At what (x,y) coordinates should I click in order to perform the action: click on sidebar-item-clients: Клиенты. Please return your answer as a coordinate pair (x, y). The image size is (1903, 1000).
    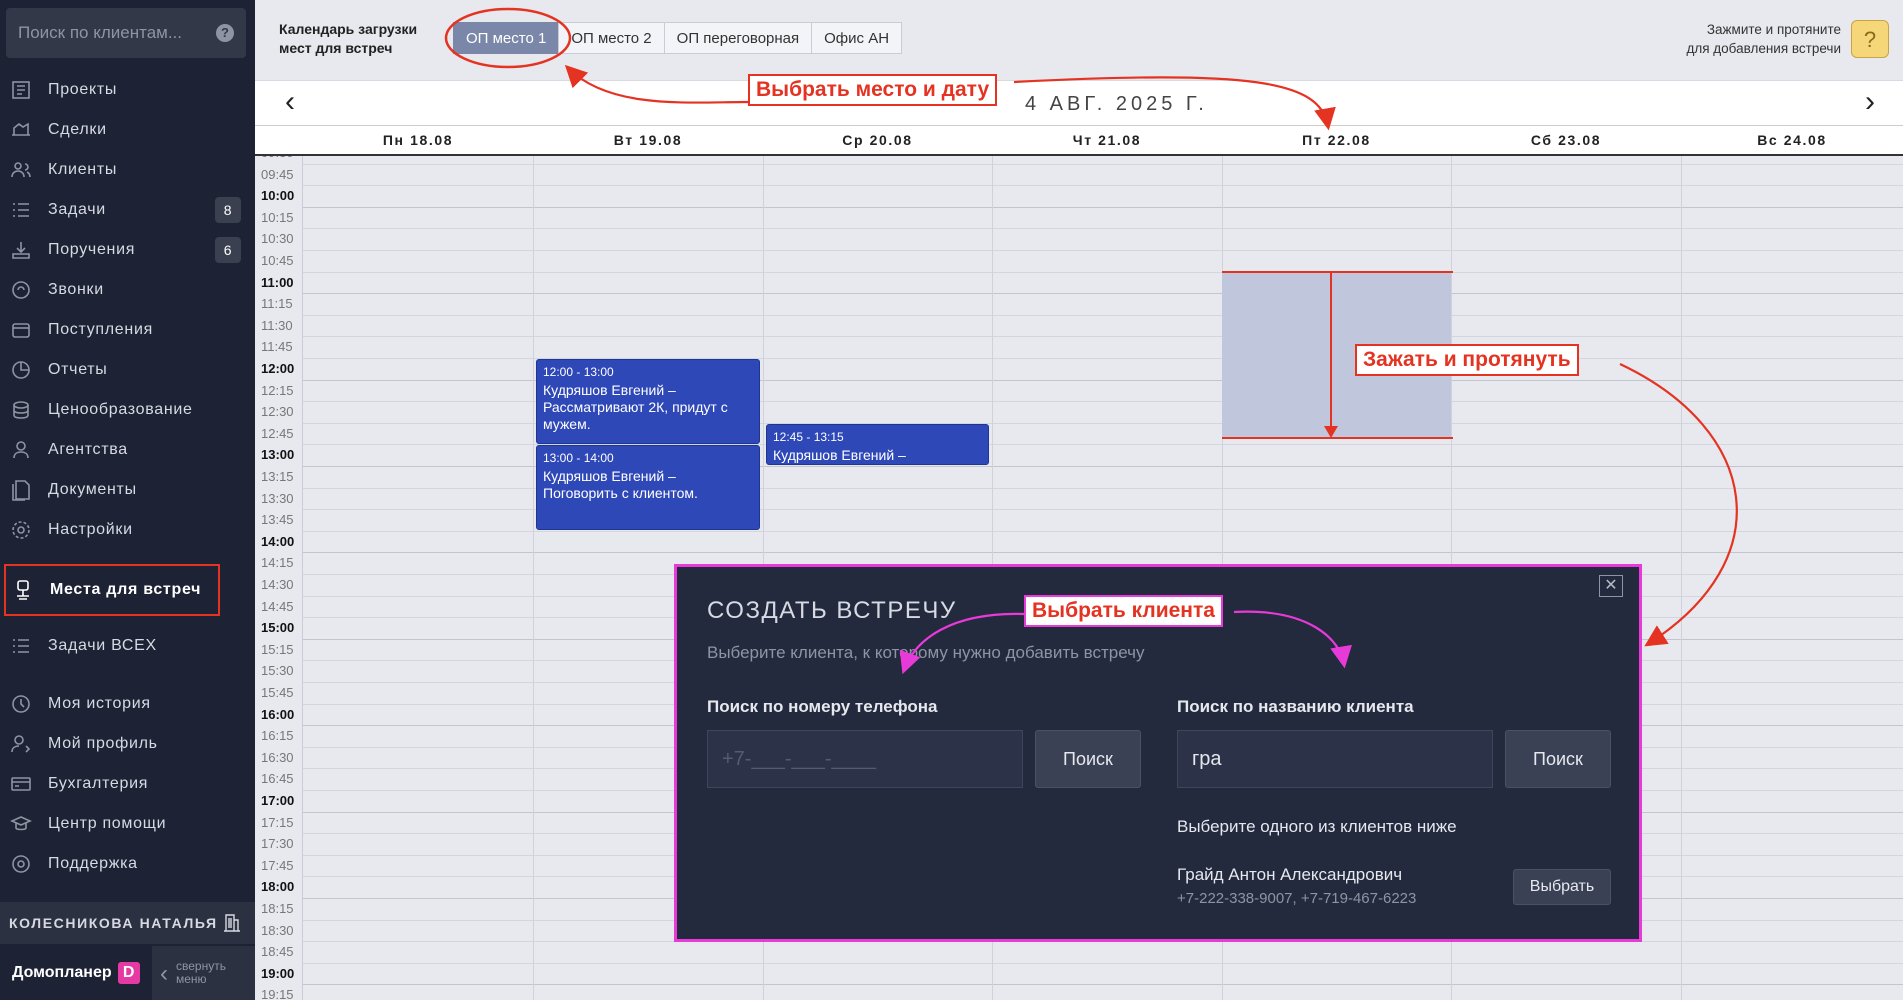
    Looking at the image, I should click on (127, 170).